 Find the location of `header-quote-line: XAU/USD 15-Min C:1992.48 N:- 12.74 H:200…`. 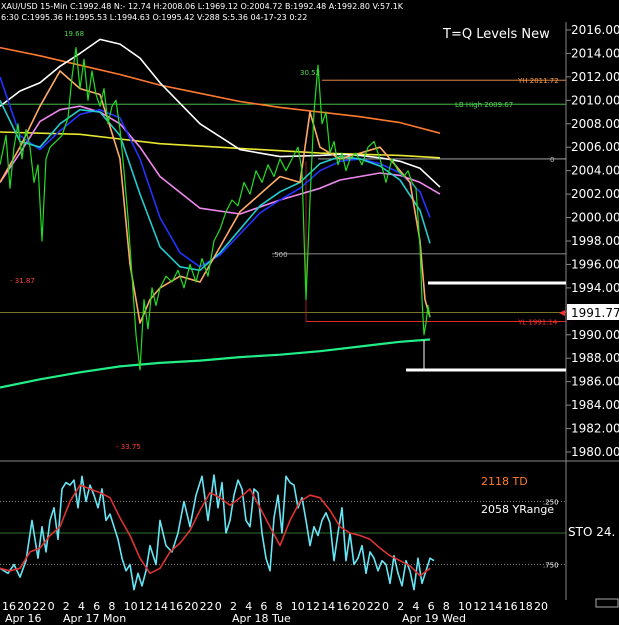

header-quote-line: XAU/USD 15-Min C:1992.48 N:- 12.74 H:200… is located at coordinates (202, 6).